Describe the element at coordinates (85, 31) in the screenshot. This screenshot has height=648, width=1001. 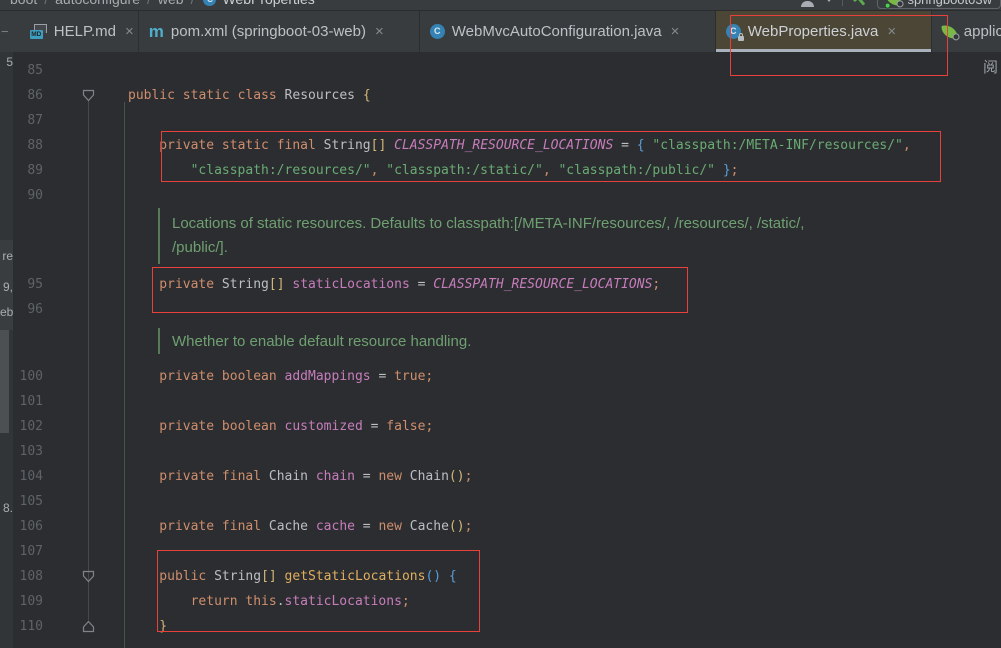
I see `tab-label: HELP.md` at that location.